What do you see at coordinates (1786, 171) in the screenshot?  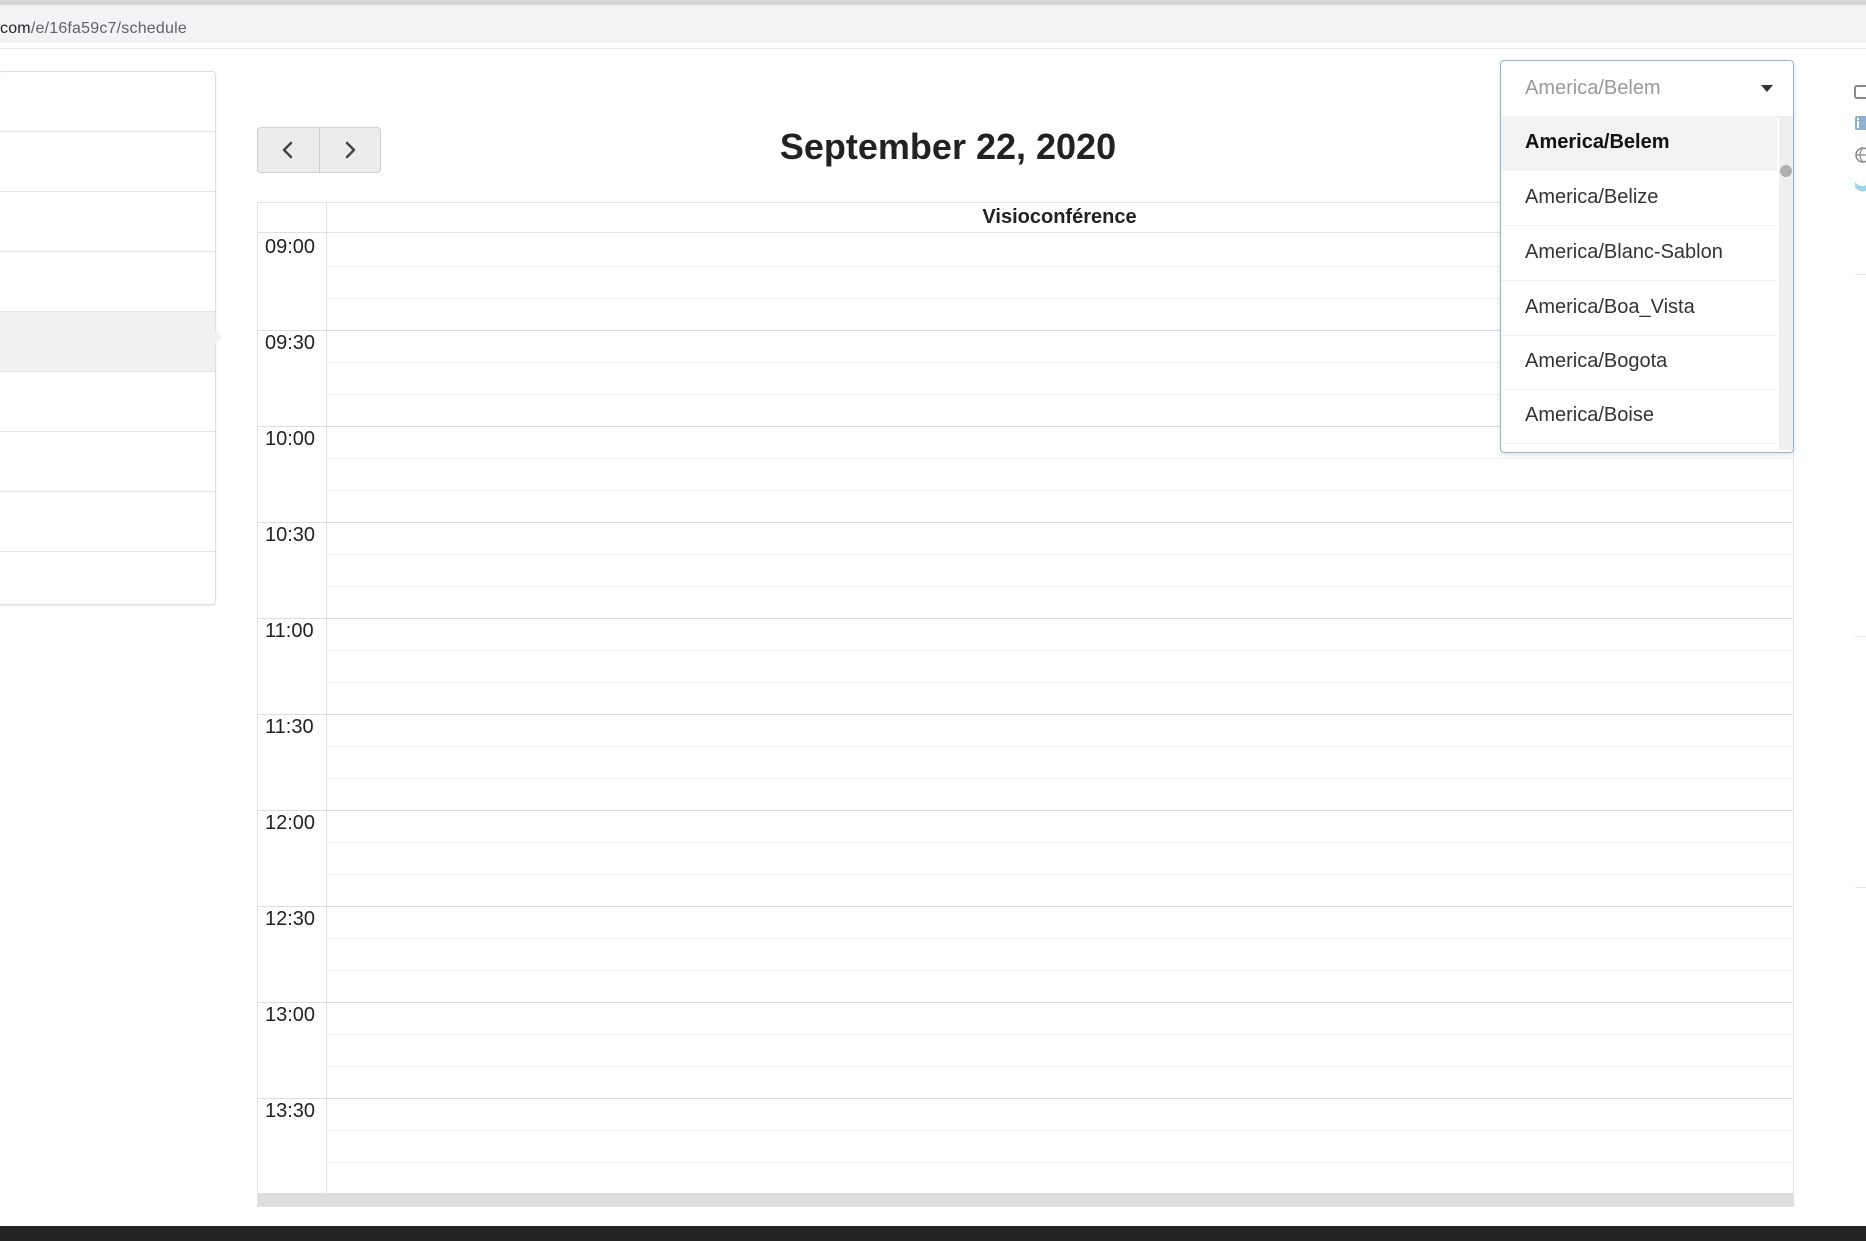 I see `scrollbar-thumb` at bounding box center [1786, 171].